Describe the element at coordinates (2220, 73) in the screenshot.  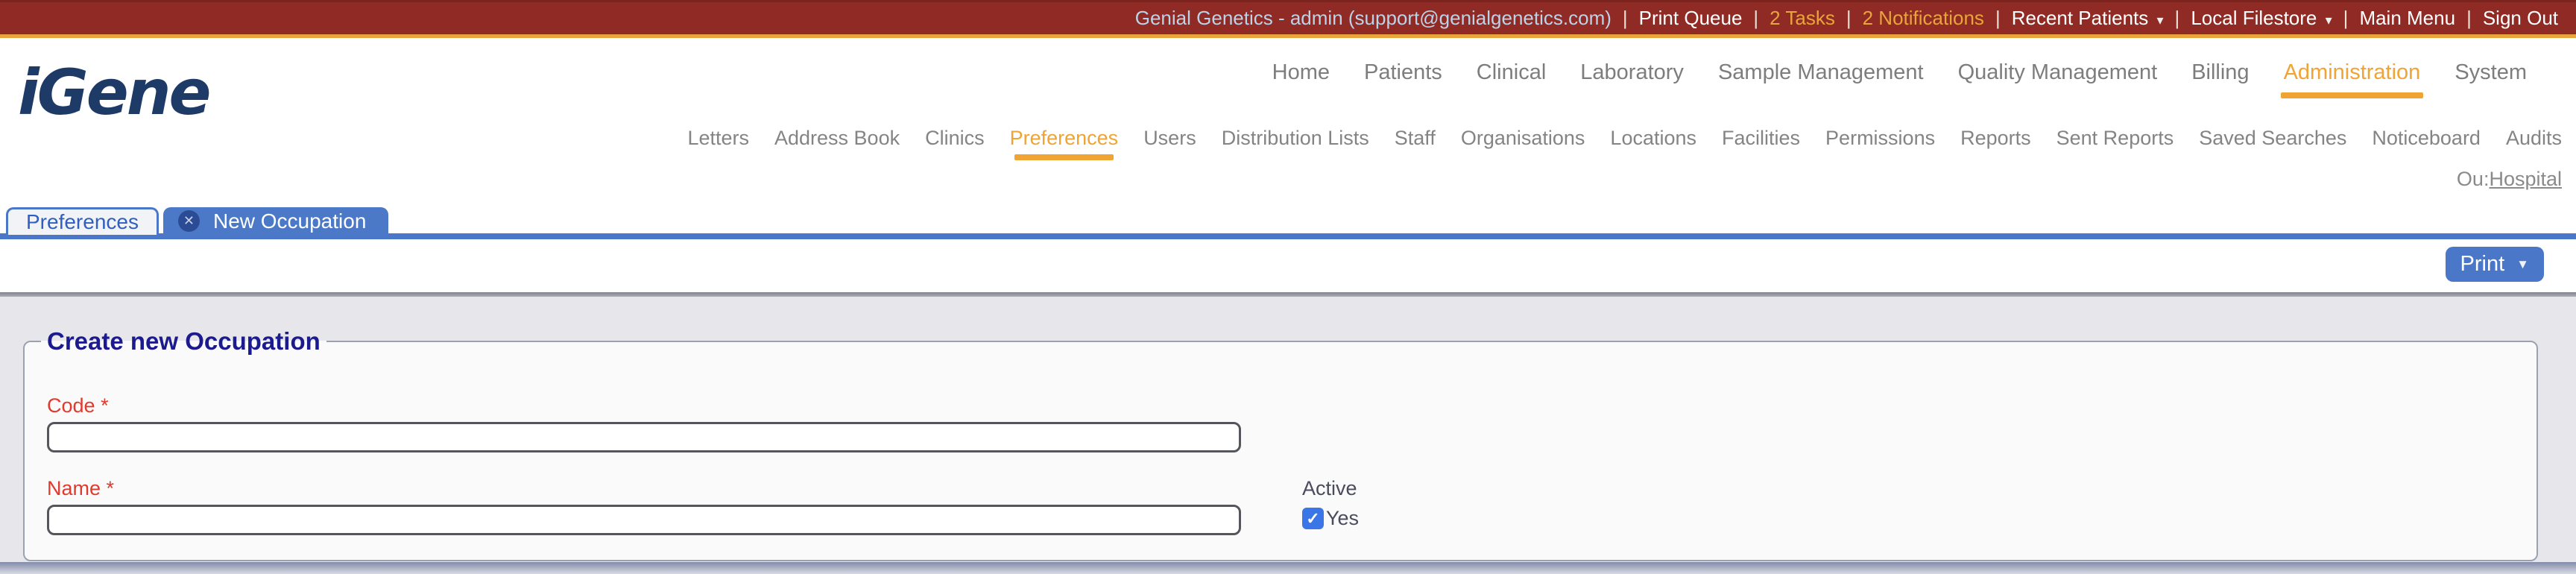
I see `main-nav-item-billing: Billing` at that location.